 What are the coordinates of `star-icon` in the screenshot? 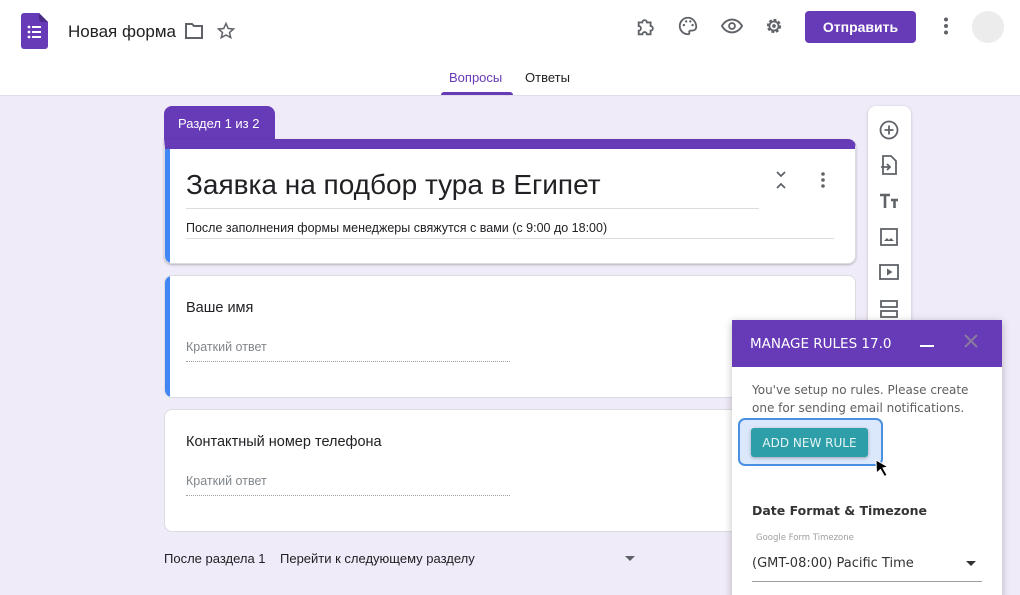 It's located at (226, 31).